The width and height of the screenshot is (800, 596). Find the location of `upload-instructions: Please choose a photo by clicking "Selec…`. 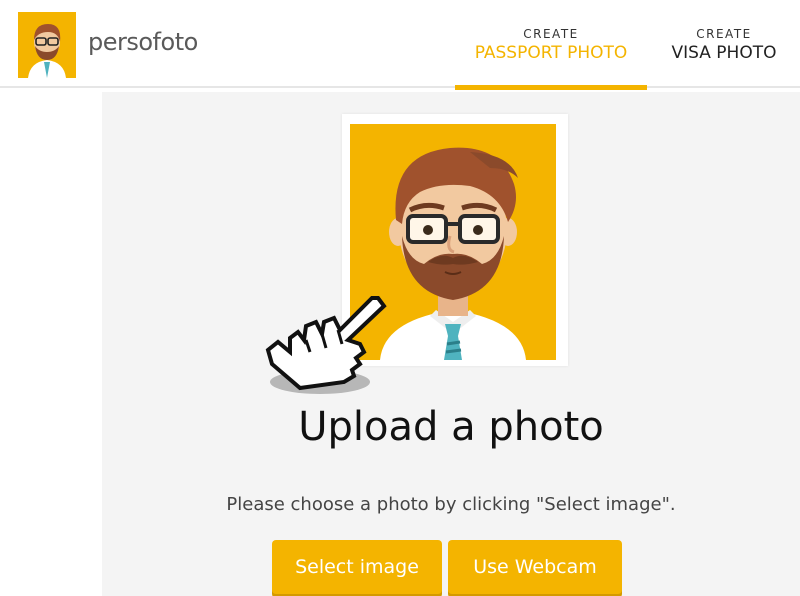

upload-instructions: Please choose a photo by clicking "Selec… is located at coordinates (451, 504).